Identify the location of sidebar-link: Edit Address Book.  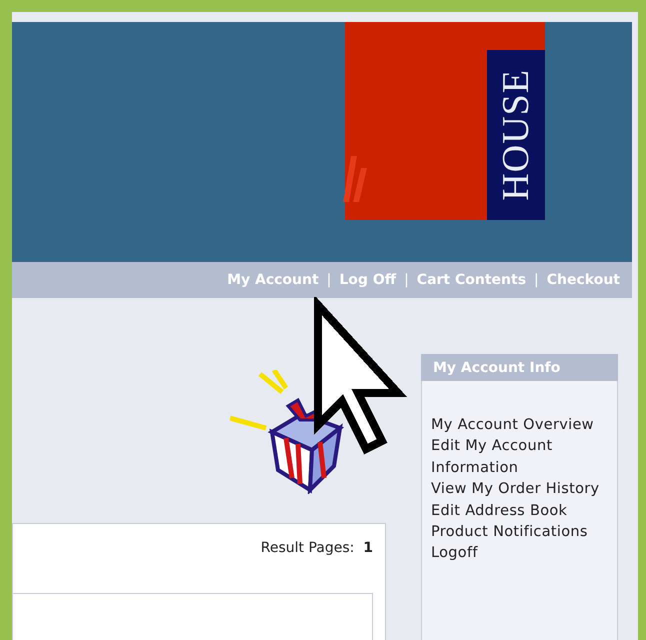
(520, 511).